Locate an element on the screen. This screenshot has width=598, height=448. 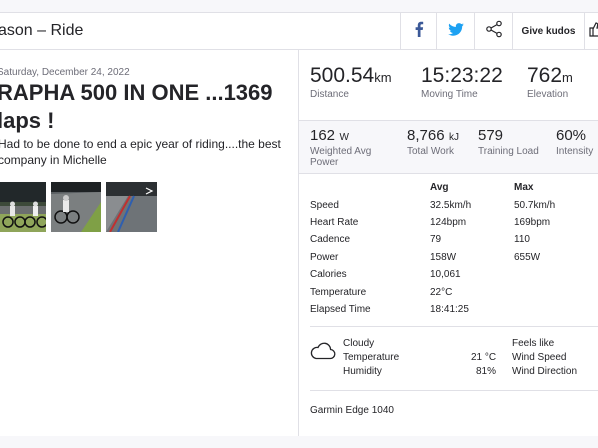
kudos-thumb-button is located at coordinates (591, 31).